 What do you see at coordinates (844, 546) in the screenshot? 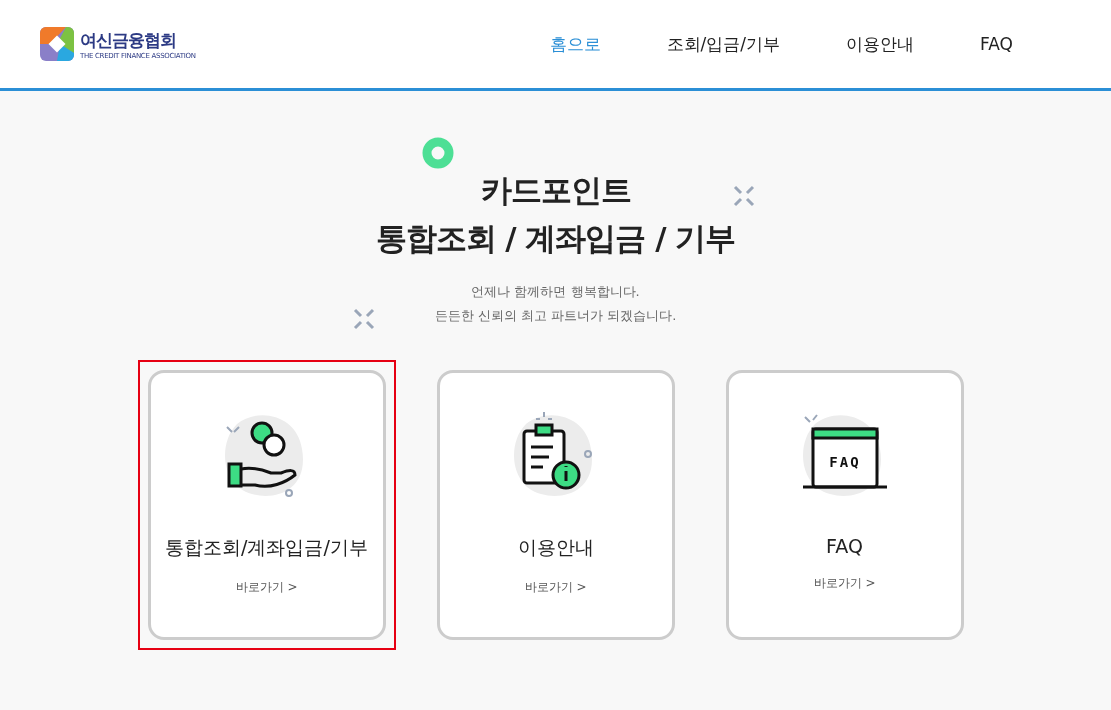
I see `card-title: FAQ` at bounding box center [844, 546].